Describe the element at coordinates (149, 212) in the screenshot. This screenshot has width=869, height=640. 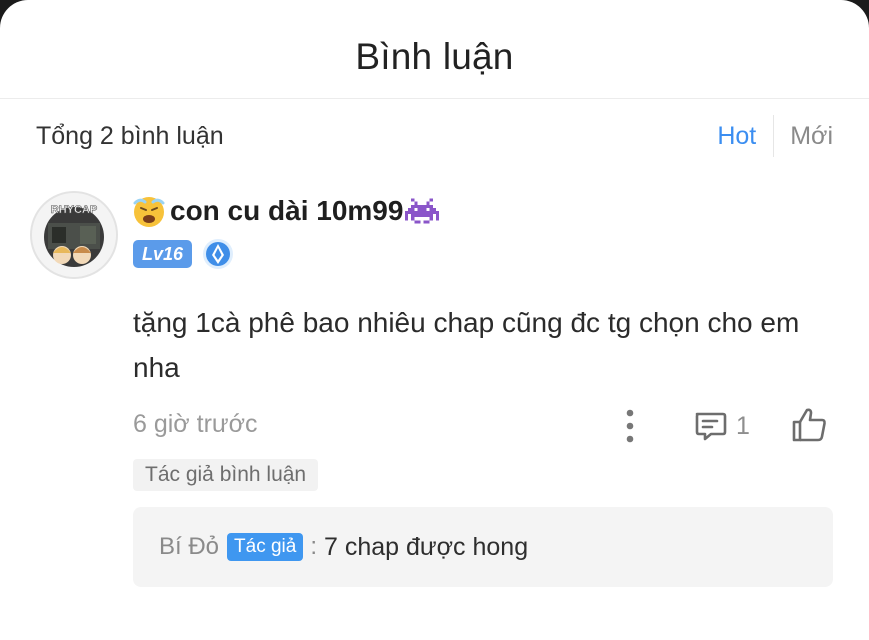
I see `tired-face-emoji-icon` at that location.